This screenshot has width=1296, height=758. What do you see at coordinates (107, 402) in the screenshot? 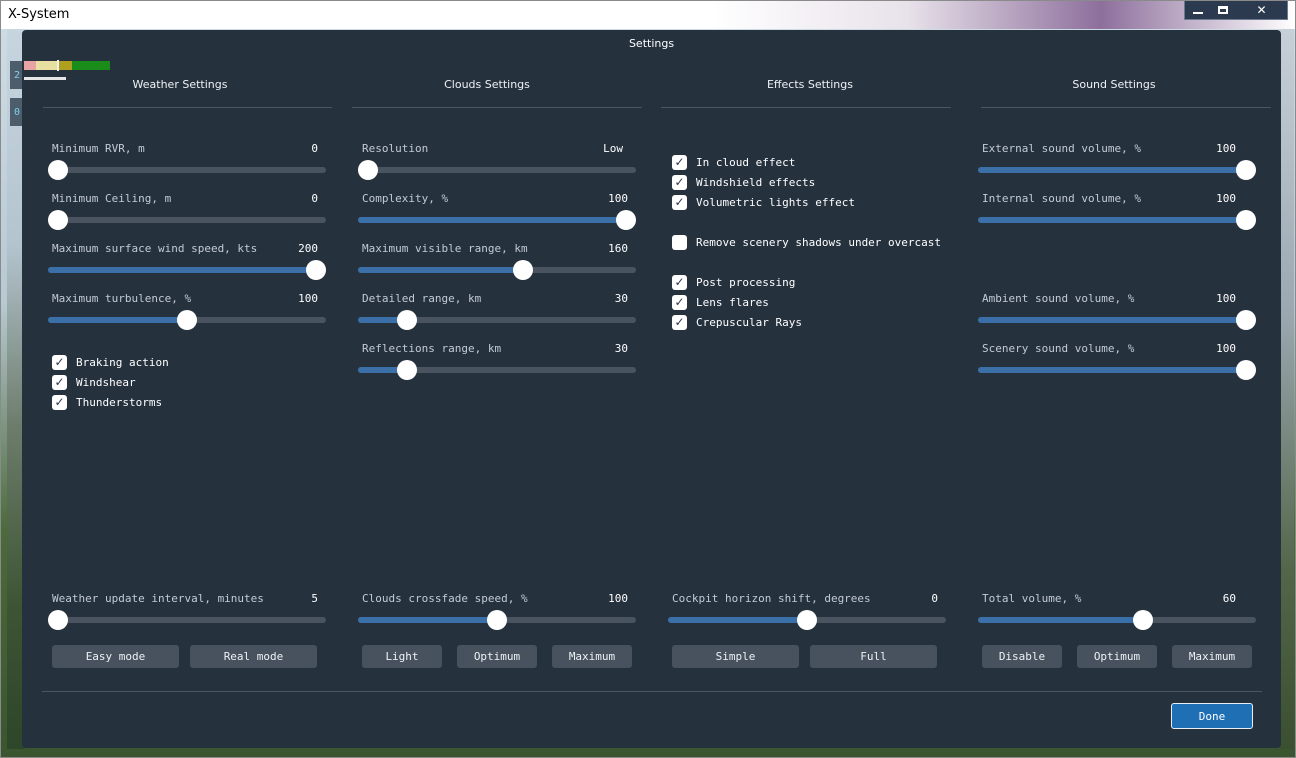
I see `thunderstorms-checkbox: ✓ Thunderstorms` at bounding box center [107, 402].